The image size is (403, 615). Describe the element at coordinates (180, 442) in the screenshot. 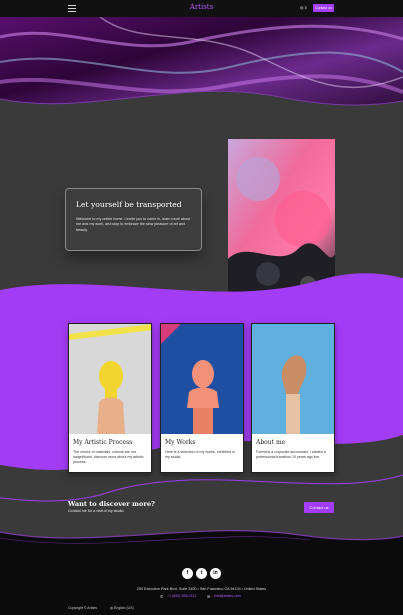

I see `card-title: My Works` at that location.